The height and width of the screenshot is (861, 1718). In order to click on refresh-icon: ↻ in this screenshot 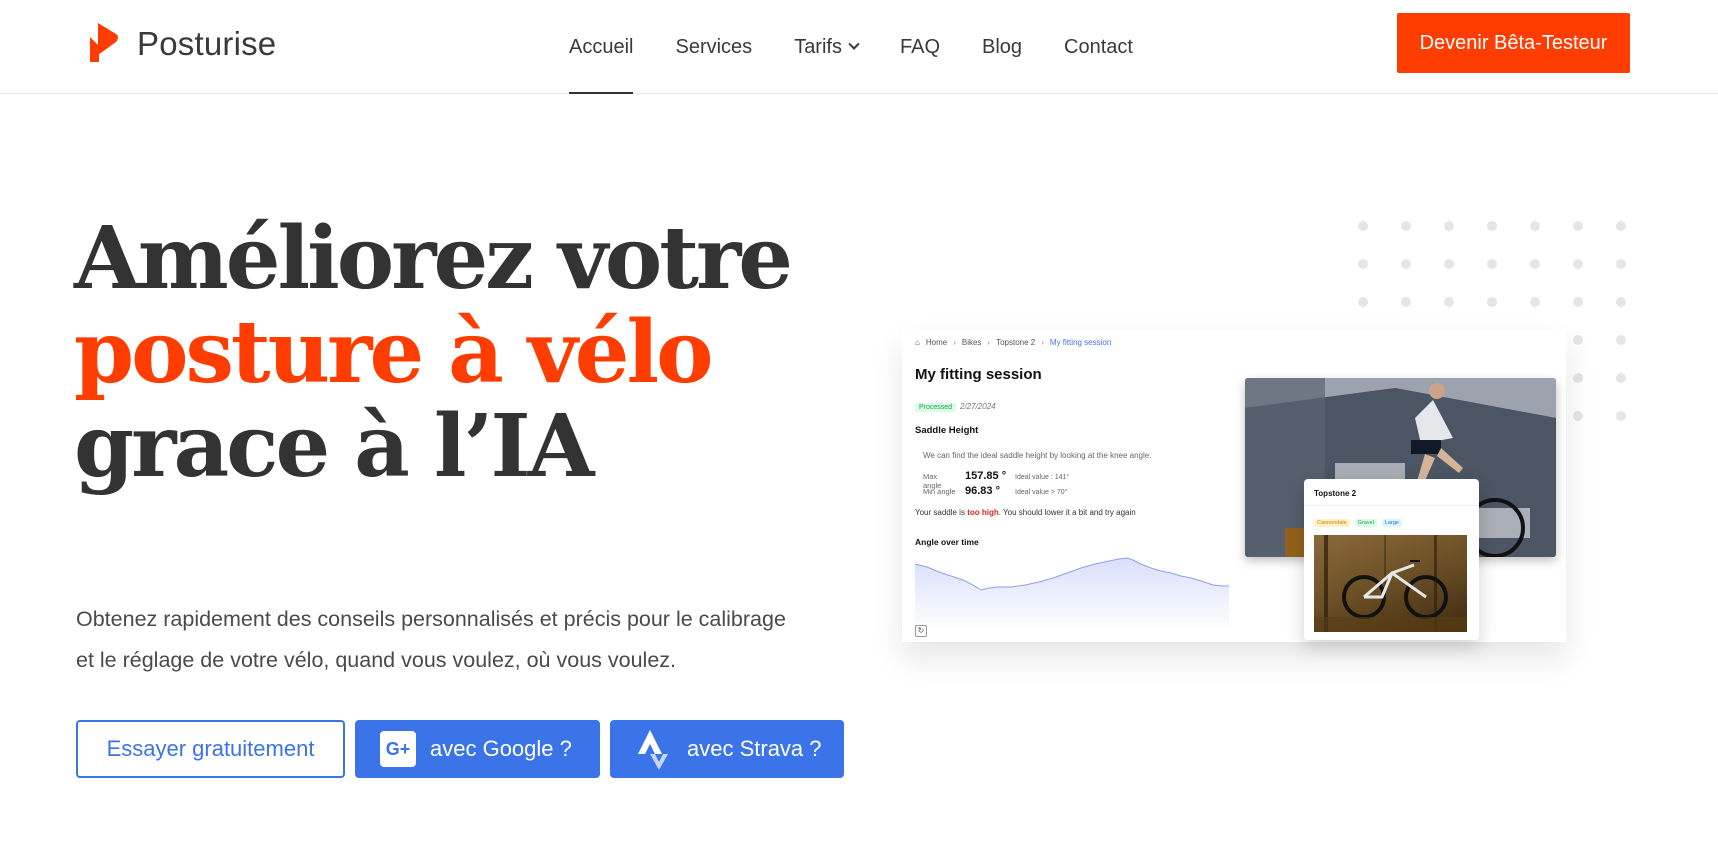, I will do `click(921, 631)`.